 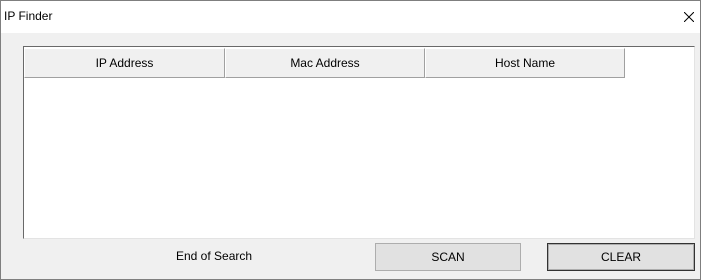 I want to click on column-header-mac-address: Mac Address, so click(x=325, y=63).